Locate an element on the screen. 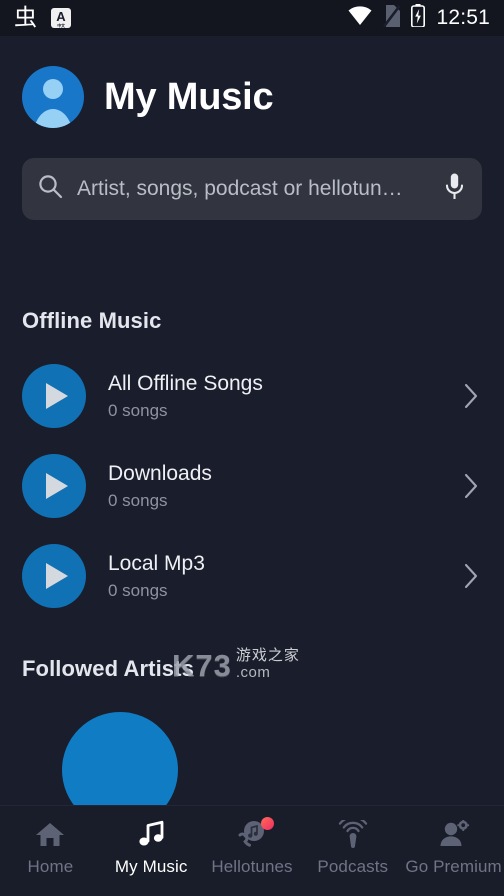 The height and width of the screenshot is (896, 504). artist-avatar is located at coordinates (120, 758).